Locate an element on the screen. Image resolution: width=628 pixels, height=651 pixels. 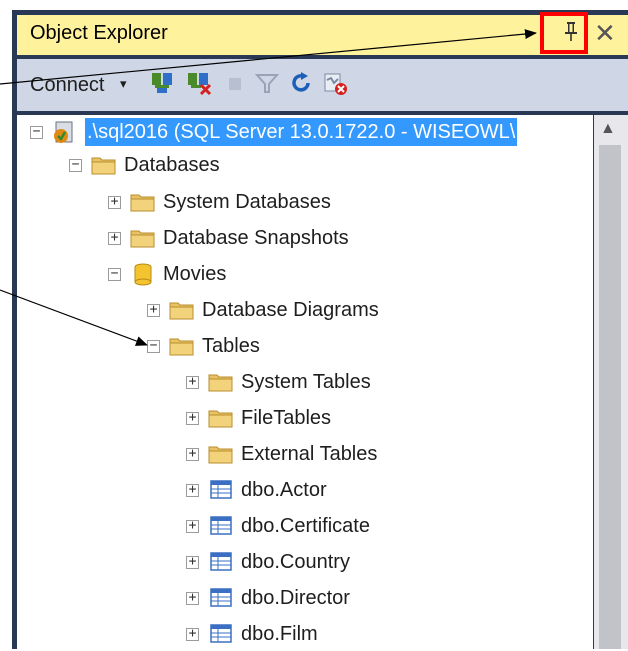
stop-icon is located at coordinates (235, 83).